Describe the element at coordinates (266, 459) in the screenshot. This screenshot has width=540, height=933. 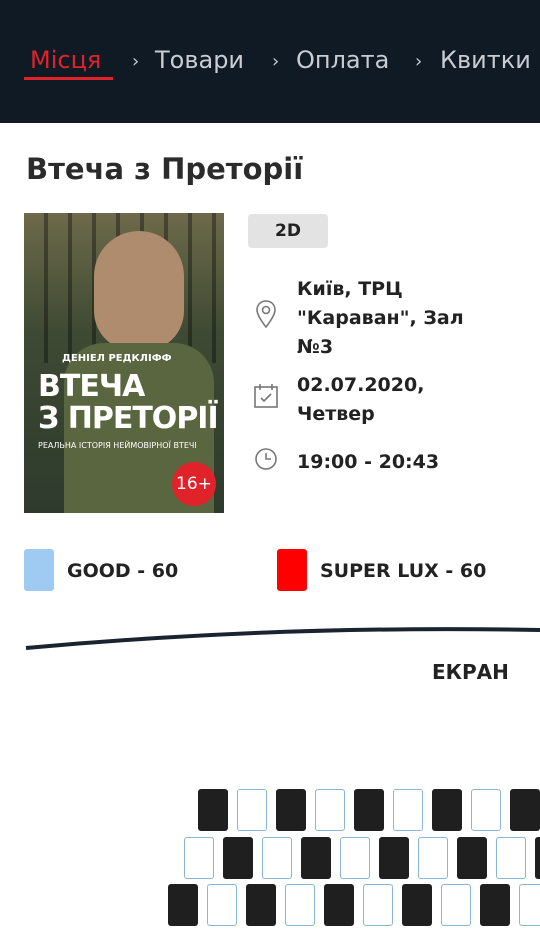
I see `clock-icon` at that location.